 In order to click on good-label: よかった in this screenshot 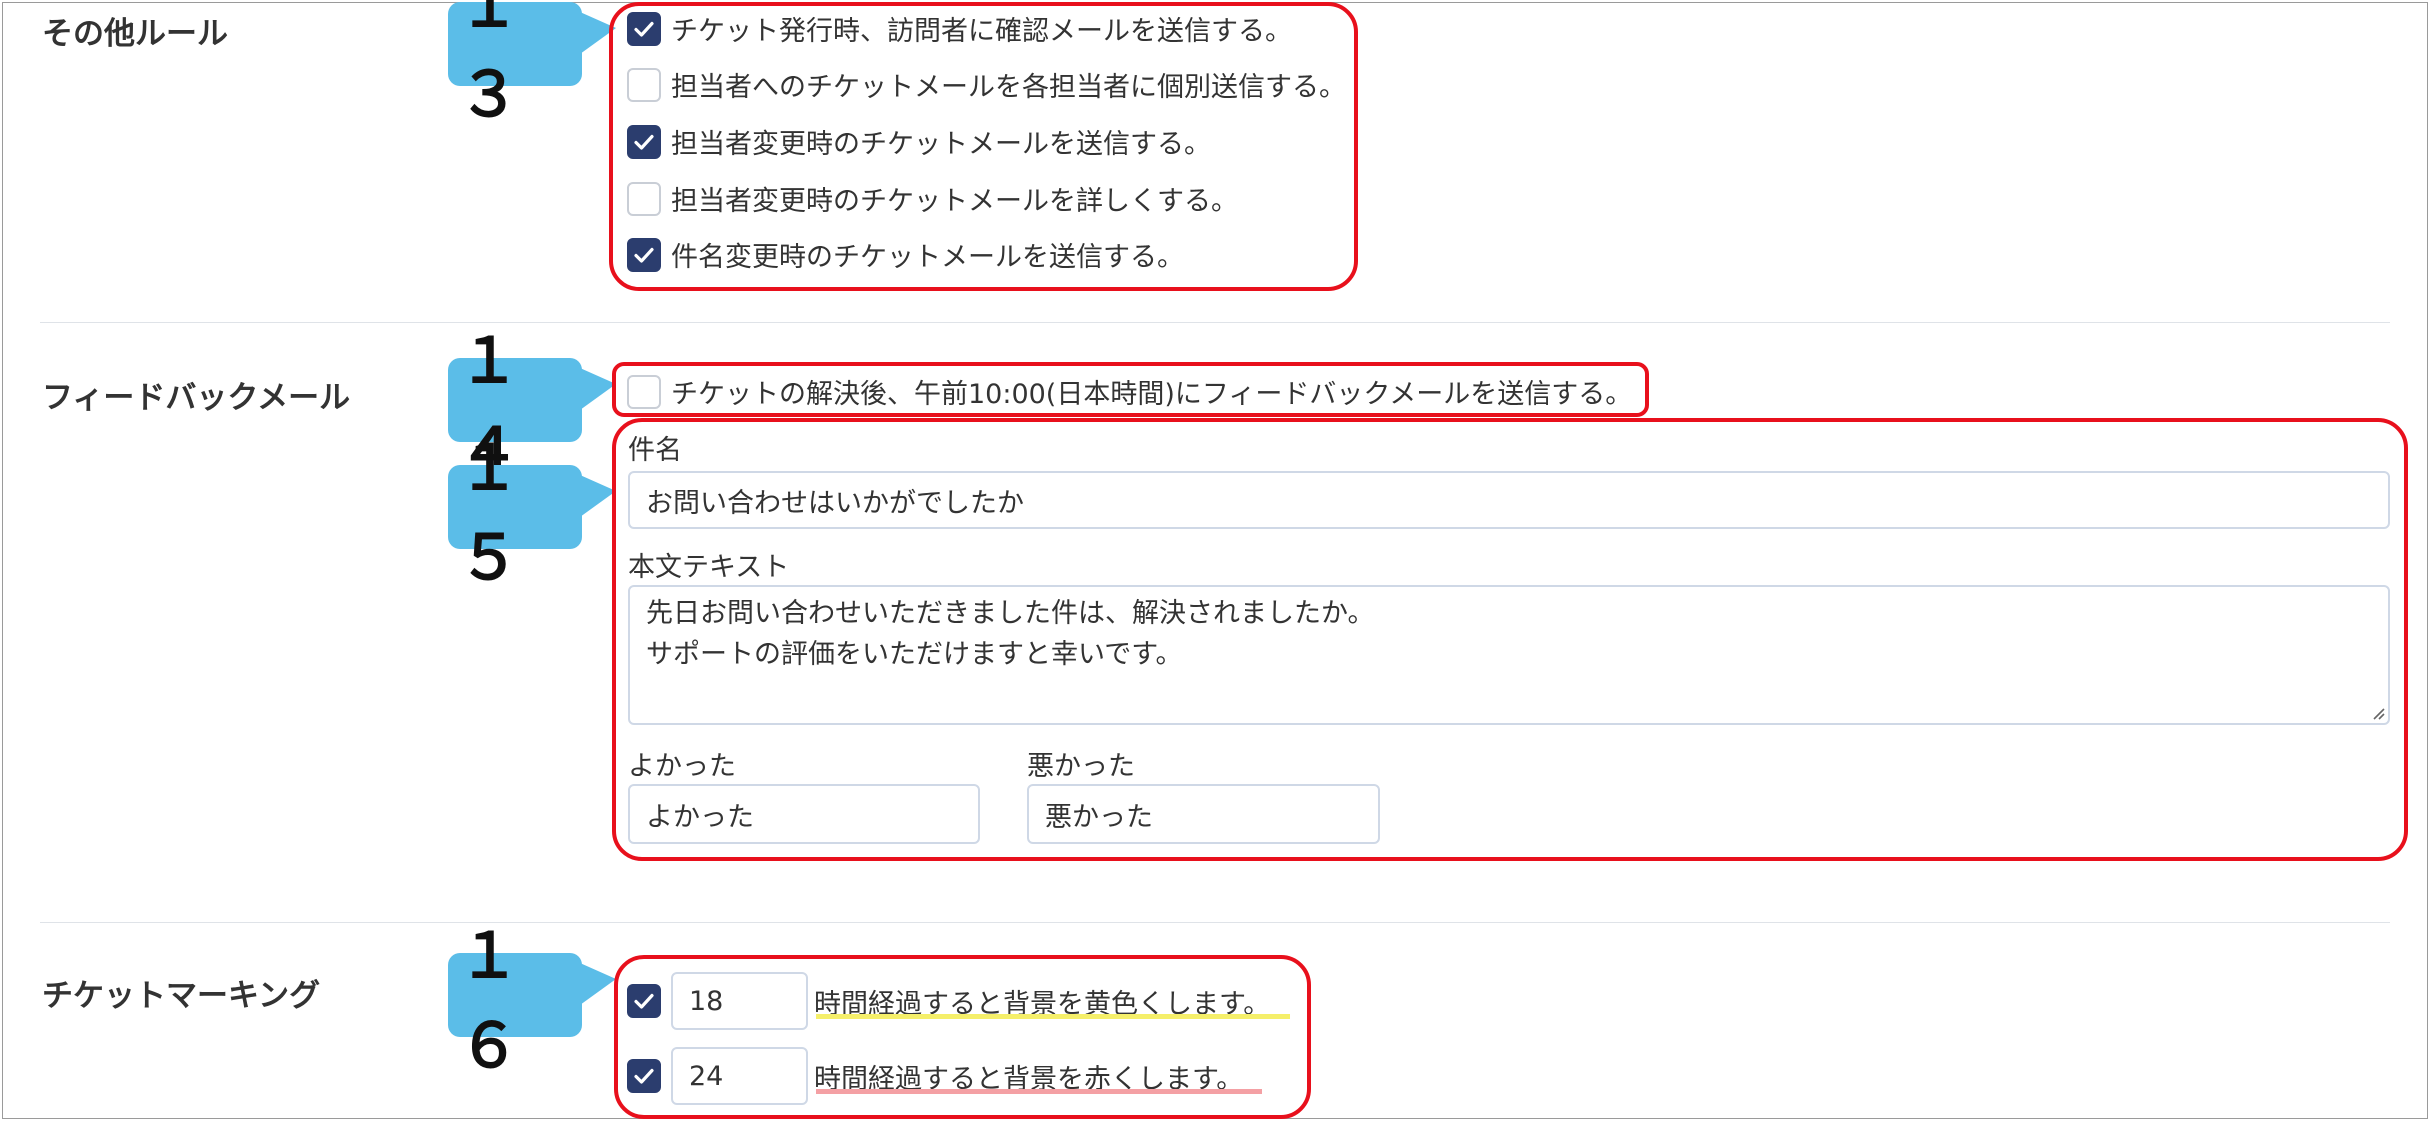, I will do `click(682, 766)`.